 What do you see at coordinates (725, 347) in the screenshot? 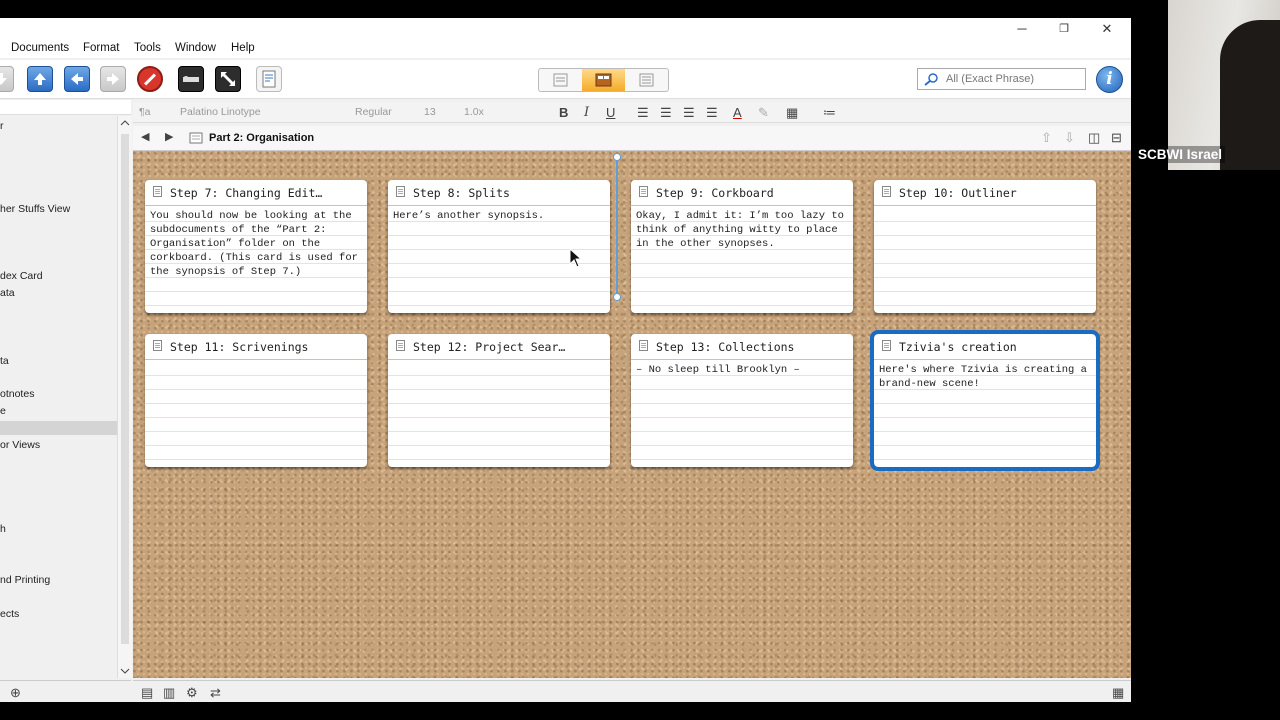
I see `card-title: Step 13: Collections` at bounding box center [725, 347].